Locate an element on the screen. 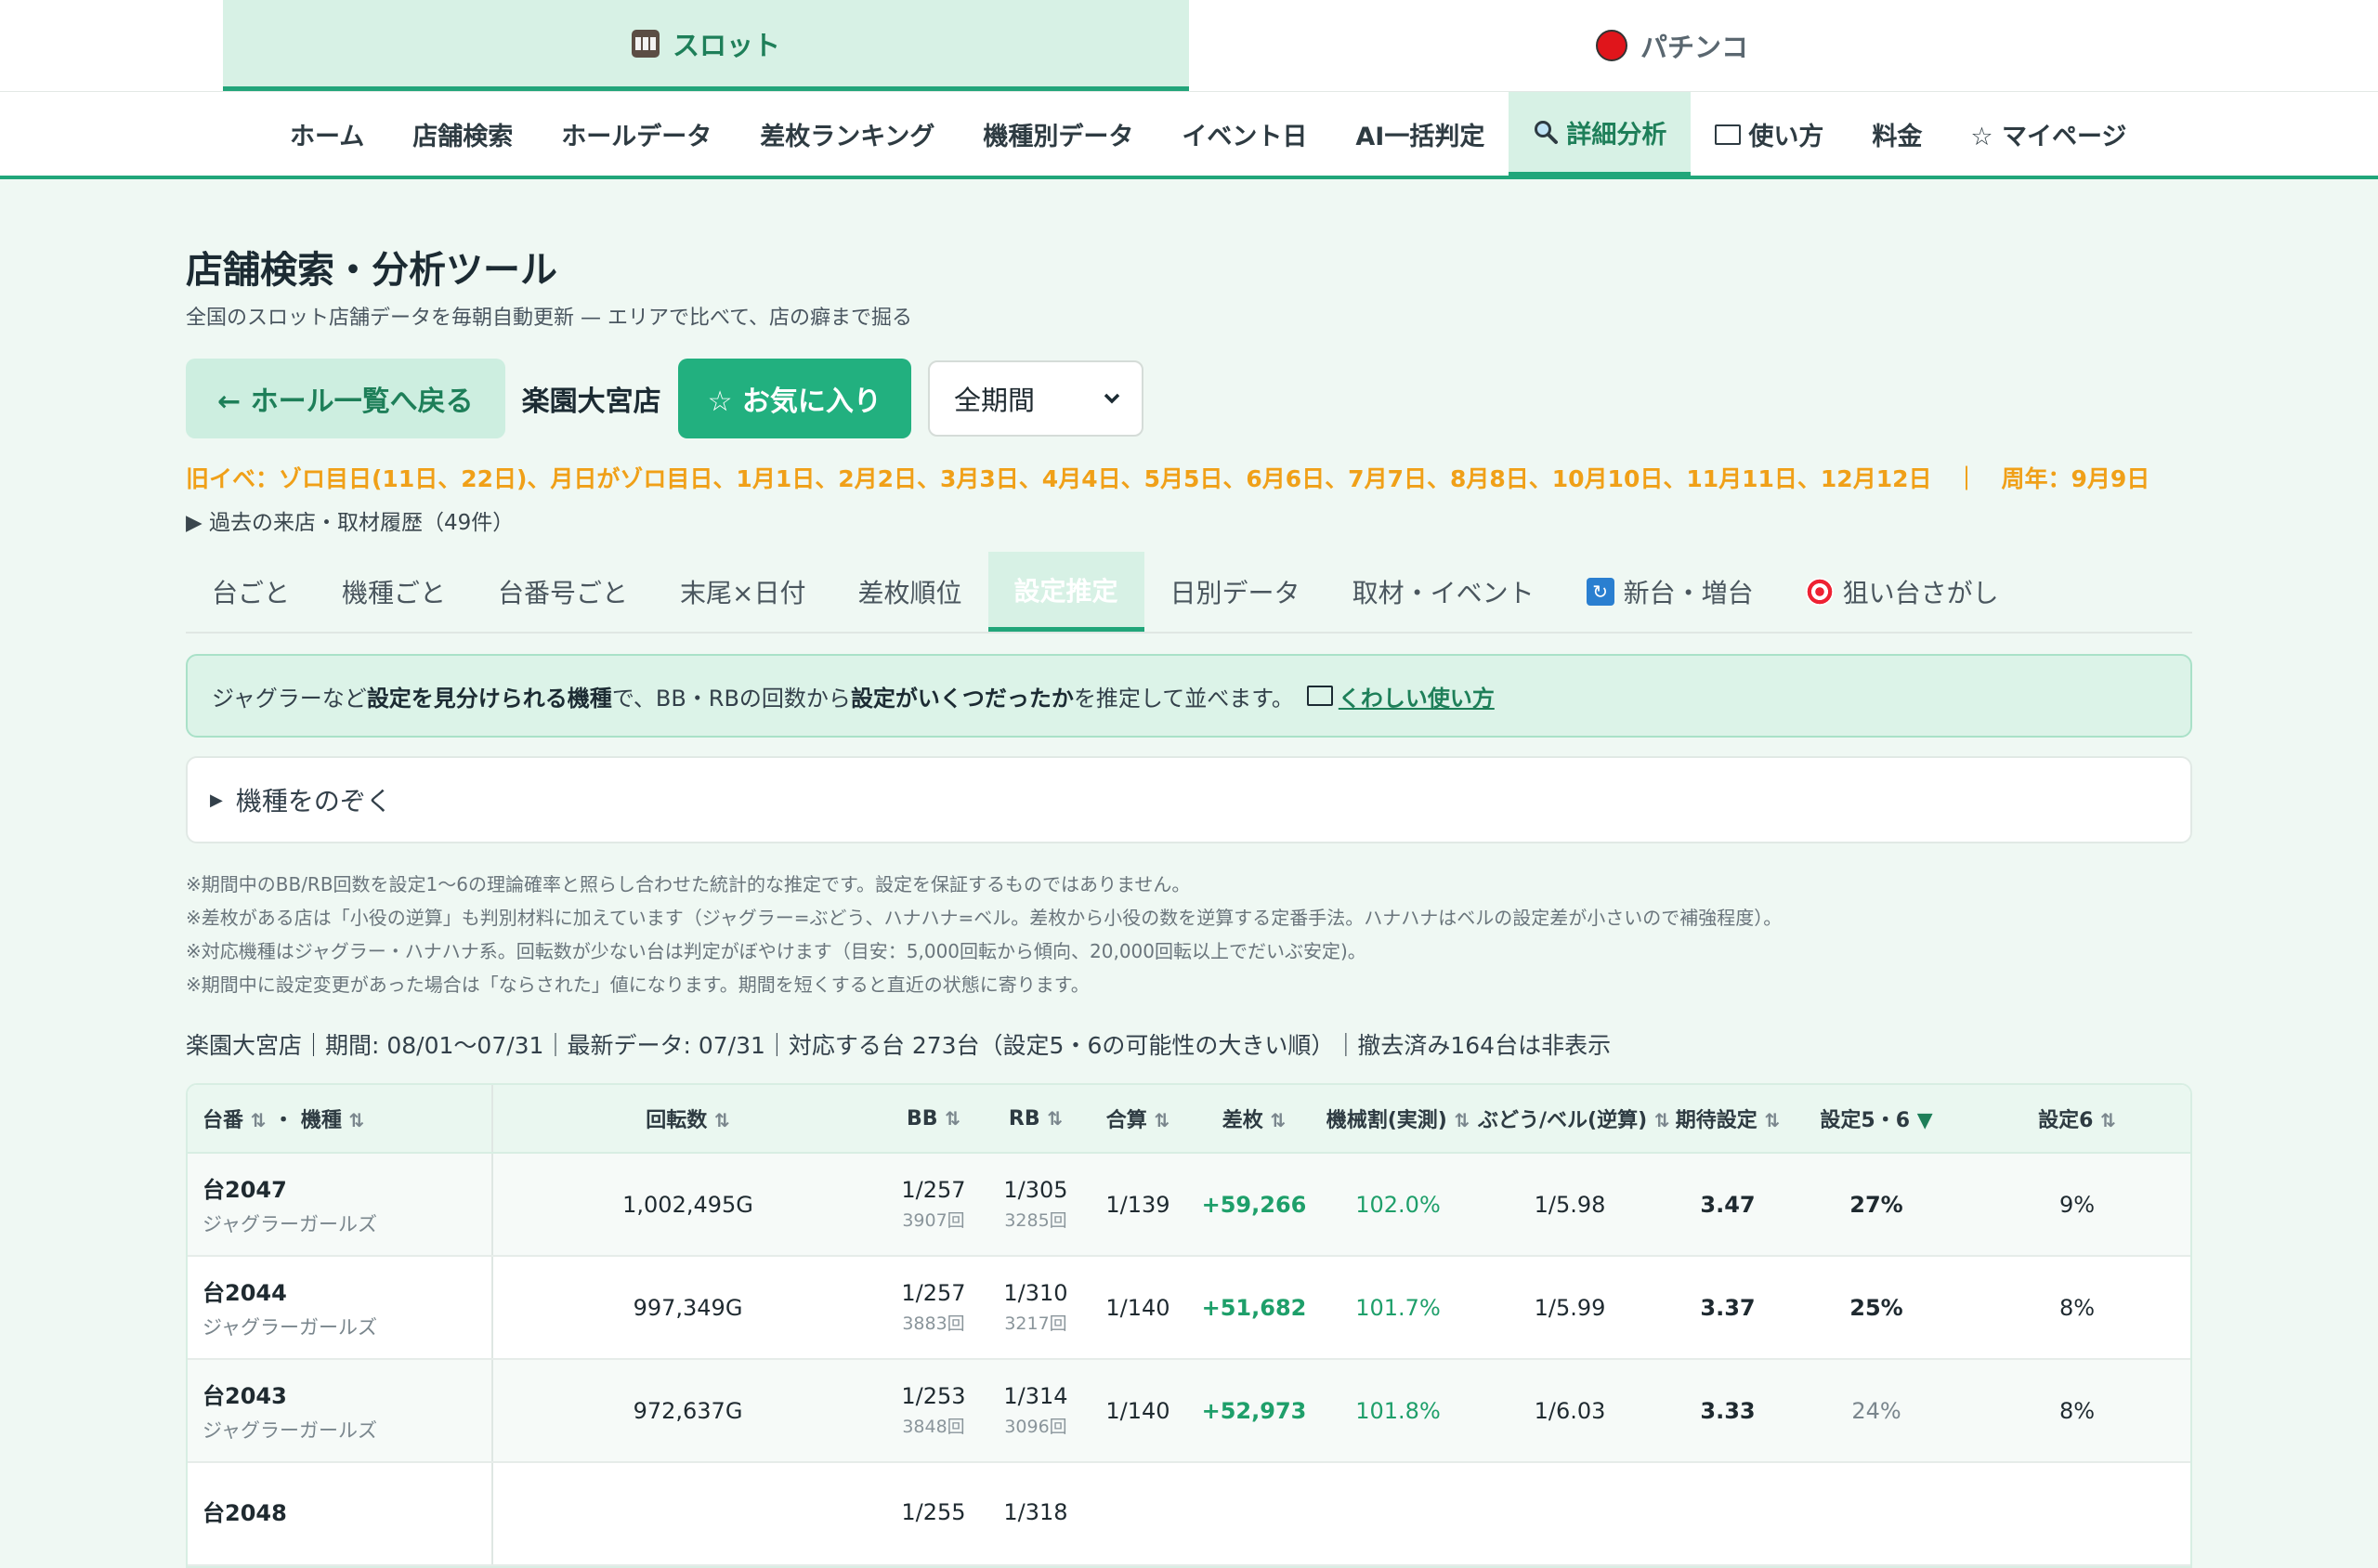 The image size is (2378, 1568). chevron-down-icon is located at coordinates (1112, 398).